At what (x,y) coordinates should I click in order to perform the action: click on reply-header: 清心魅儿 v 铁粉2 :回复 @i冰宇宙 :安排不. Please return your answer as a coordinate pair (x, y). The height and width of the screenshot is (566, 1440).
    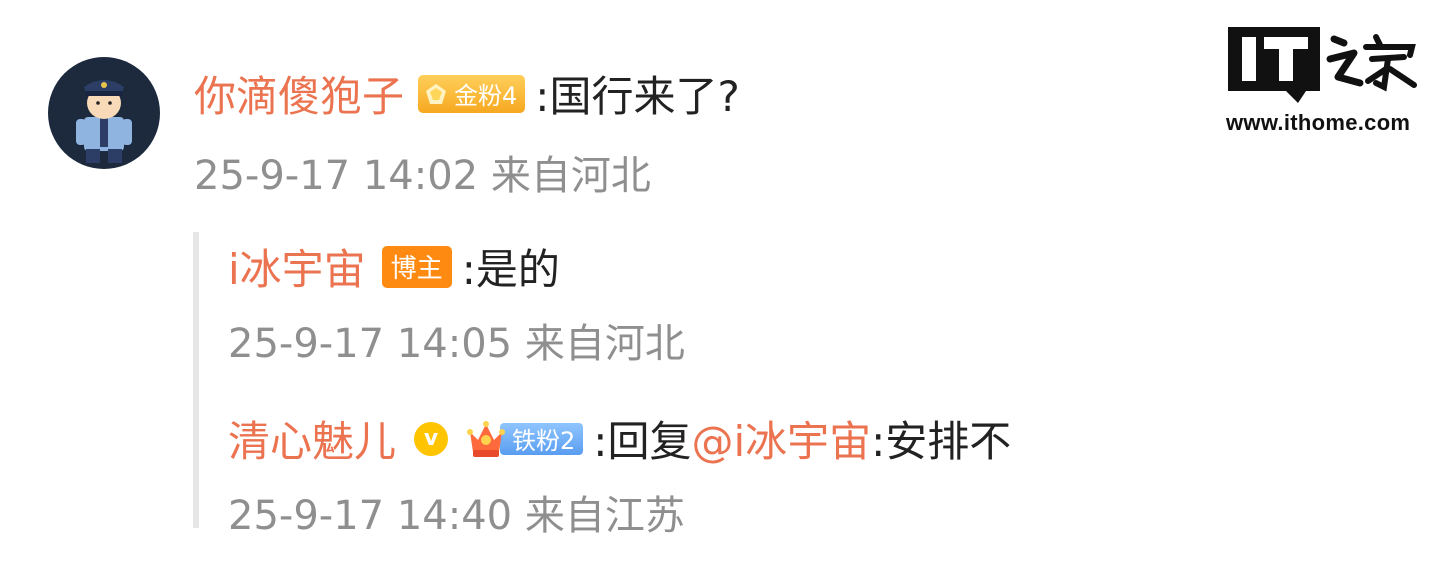
    Looking at the image, I should click on (619, 438).